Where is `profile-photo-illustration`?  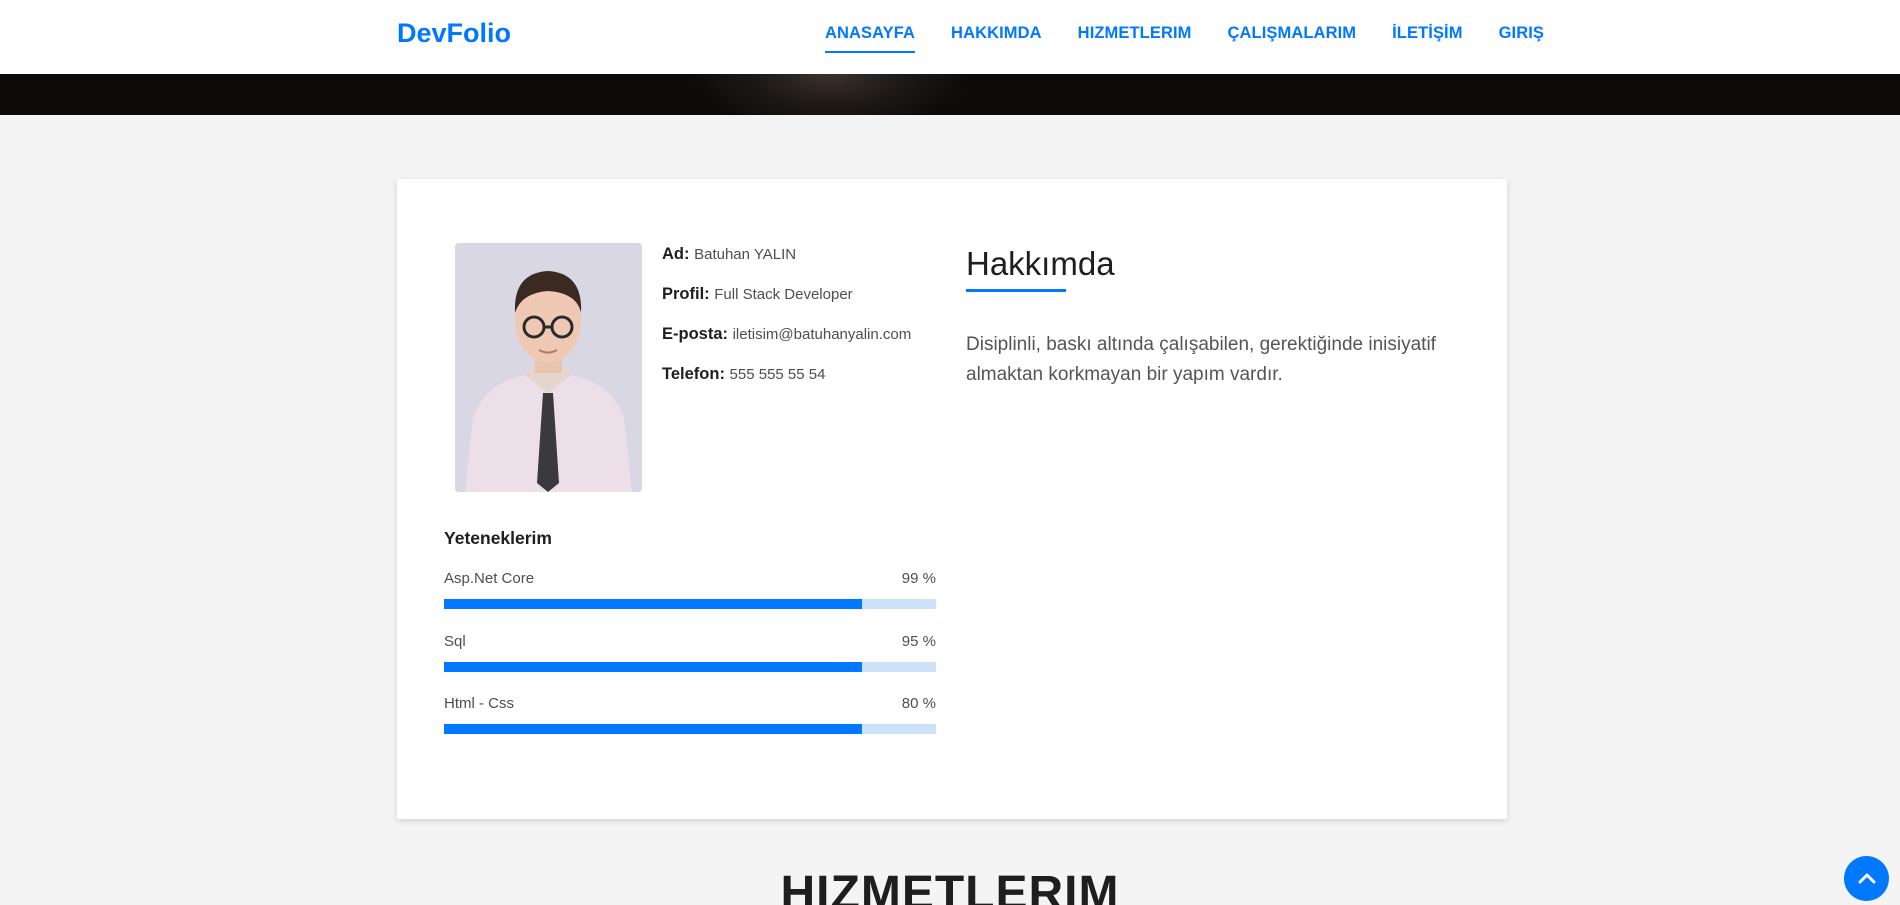 profile-photo-illustration is located at coordinates (548, 367).